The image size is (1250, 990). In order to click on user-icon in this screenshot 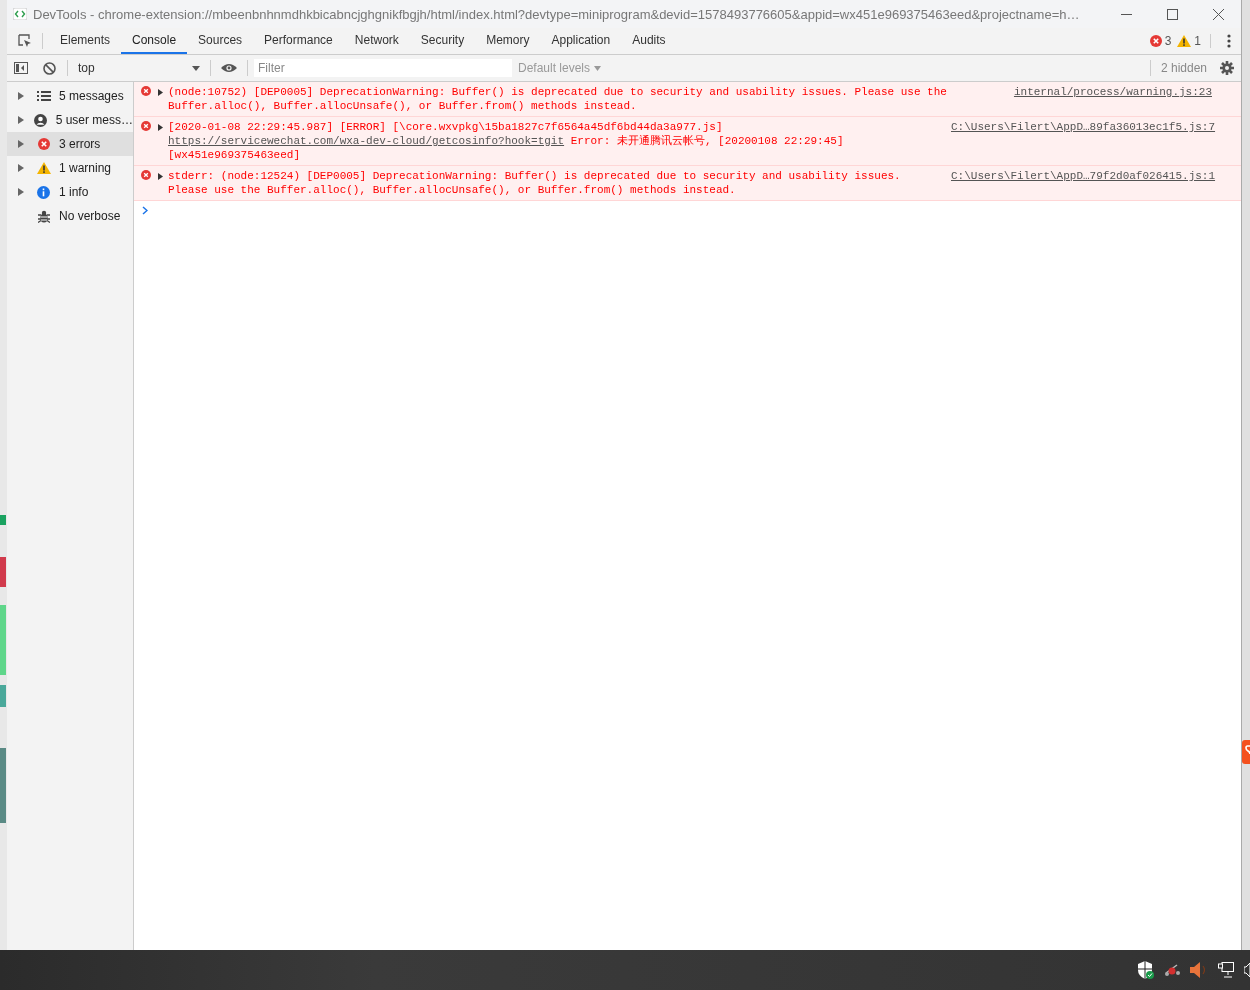, I will do `click(41, 120)`.